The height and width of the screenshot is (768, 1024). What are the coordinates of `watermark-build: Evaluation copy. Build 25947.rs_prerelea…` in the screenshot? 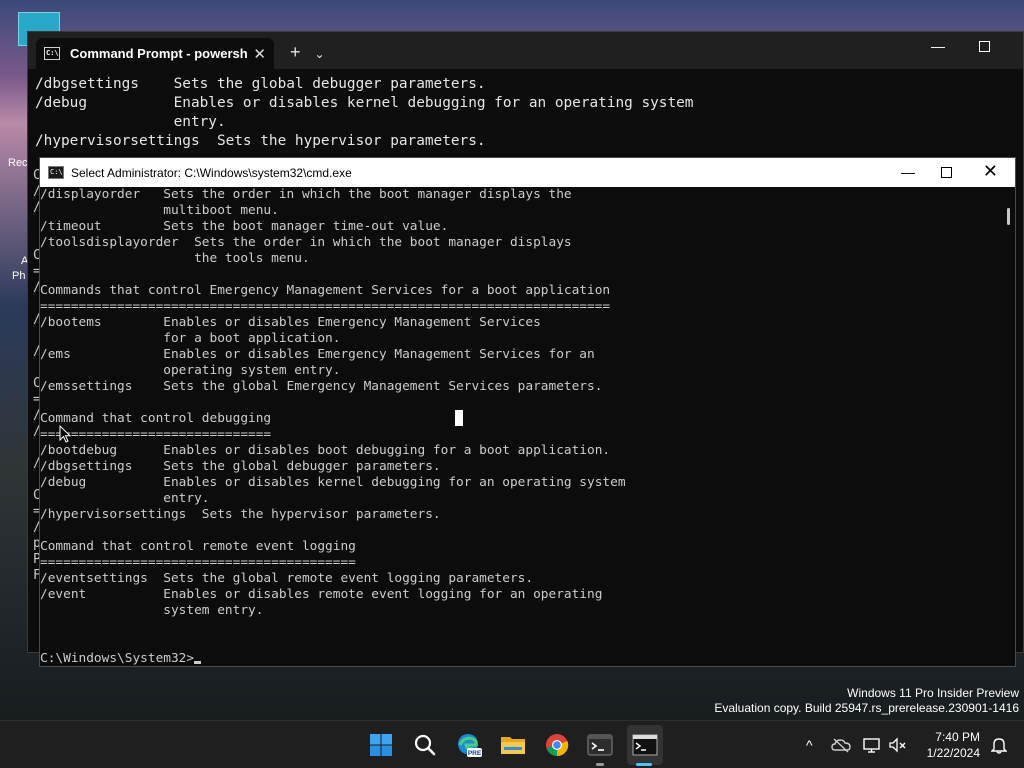 It's located at (866, 708).